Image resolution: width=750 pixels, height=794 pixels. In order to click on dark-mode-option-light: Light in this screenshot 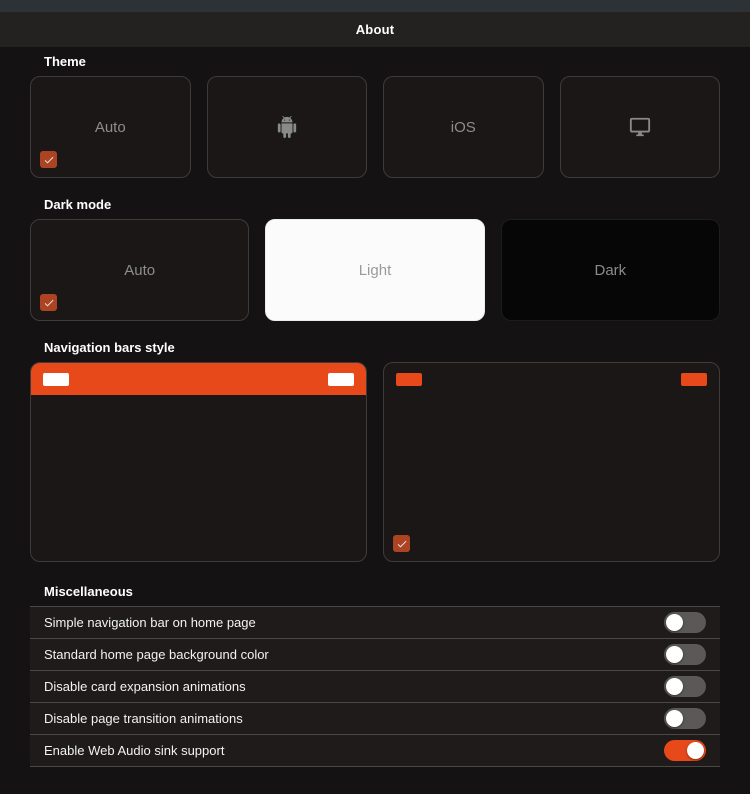, I will do `click(375, 270)`.